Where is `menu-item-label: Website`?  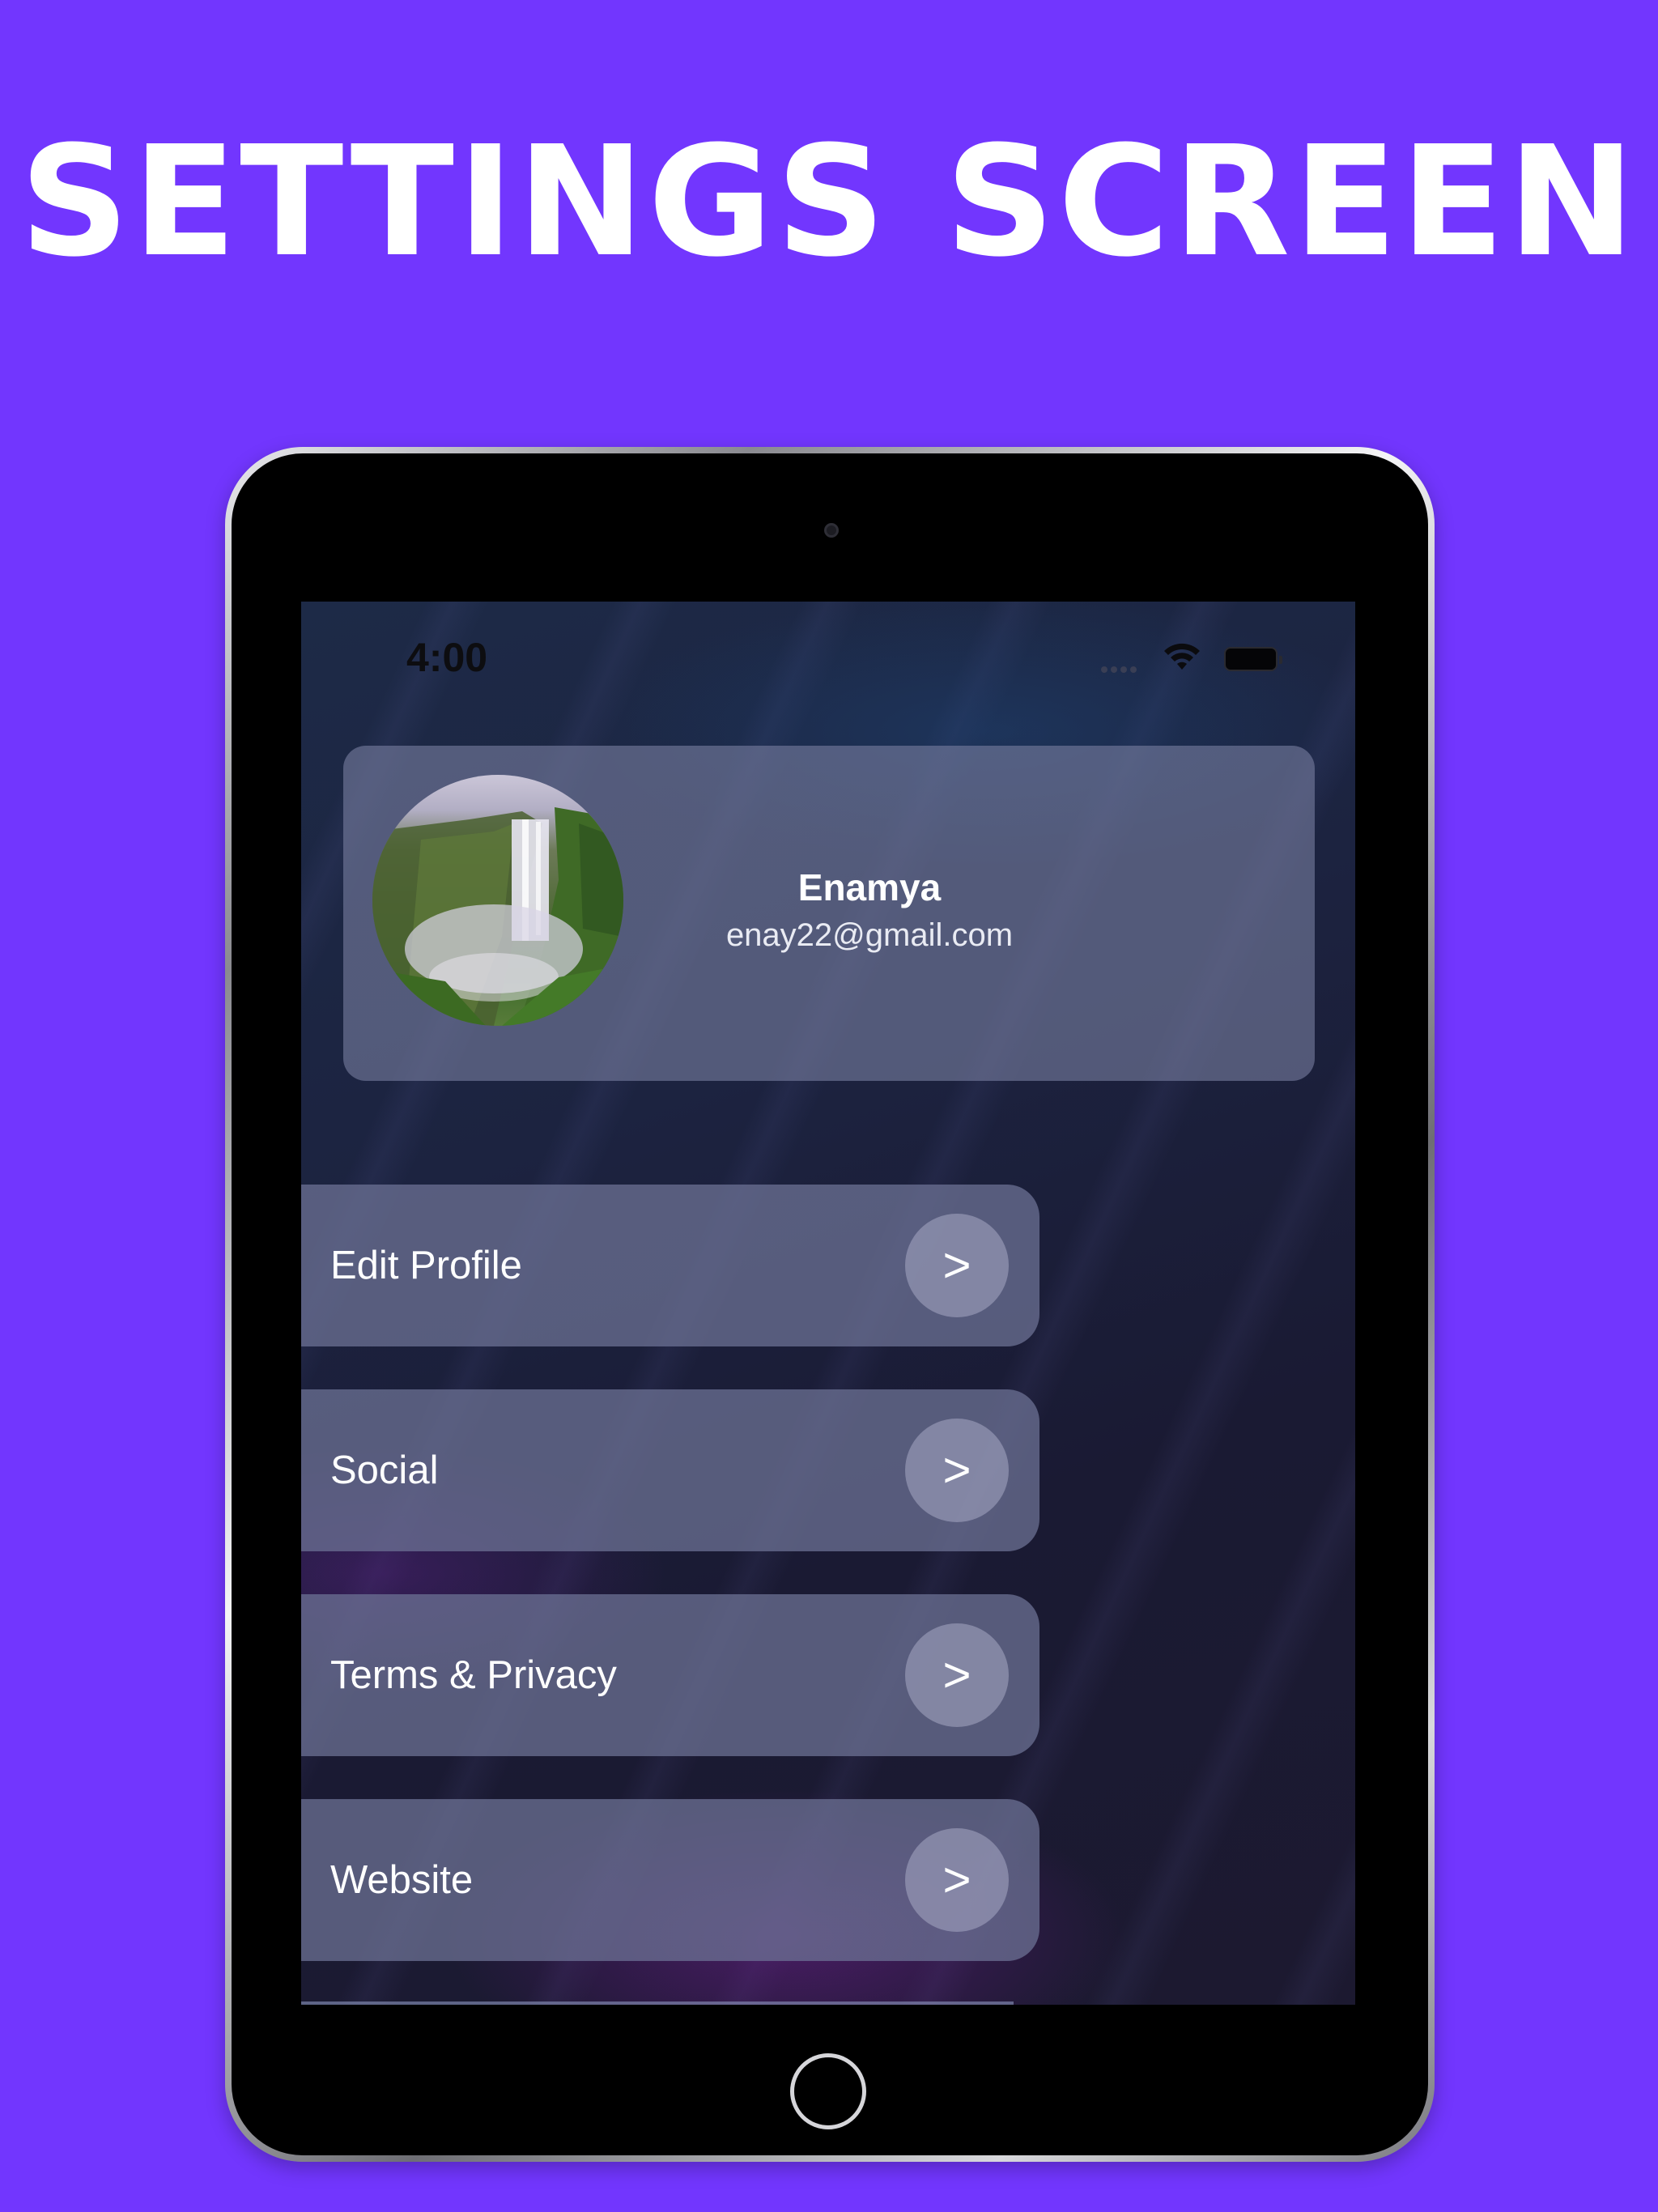 menu-item-label: Website is located at coordinates (402, 1880).